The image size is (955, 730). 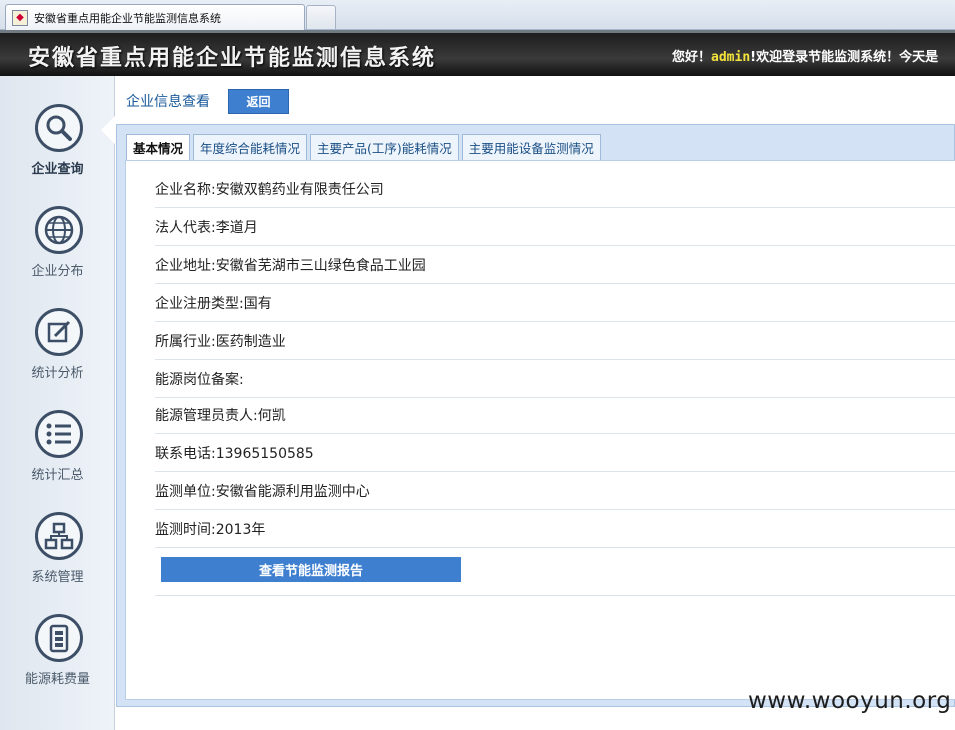 I want to click on nav-label: 统计分析, so click(x=57, y=373).